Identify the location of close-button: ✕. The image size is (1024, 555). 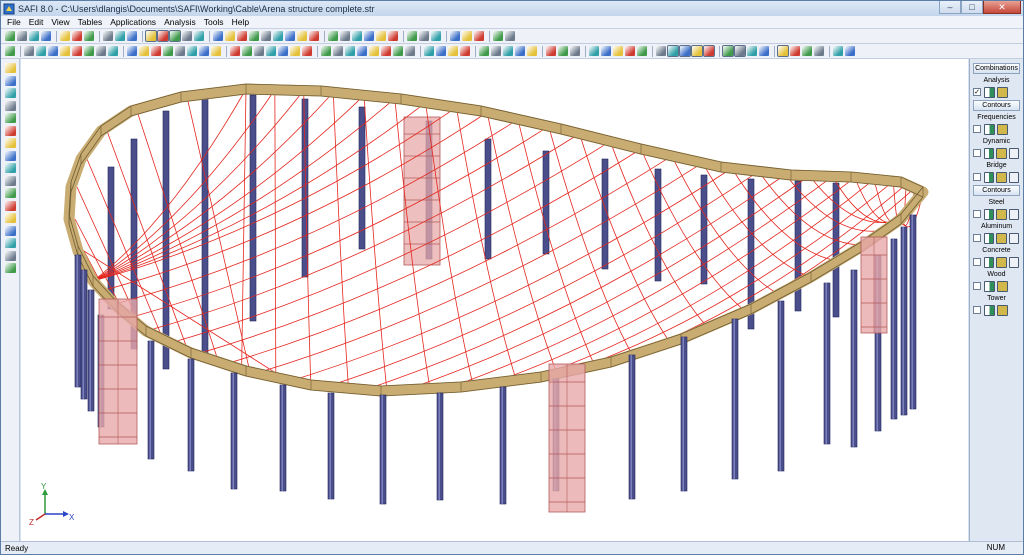
(1002, 7).